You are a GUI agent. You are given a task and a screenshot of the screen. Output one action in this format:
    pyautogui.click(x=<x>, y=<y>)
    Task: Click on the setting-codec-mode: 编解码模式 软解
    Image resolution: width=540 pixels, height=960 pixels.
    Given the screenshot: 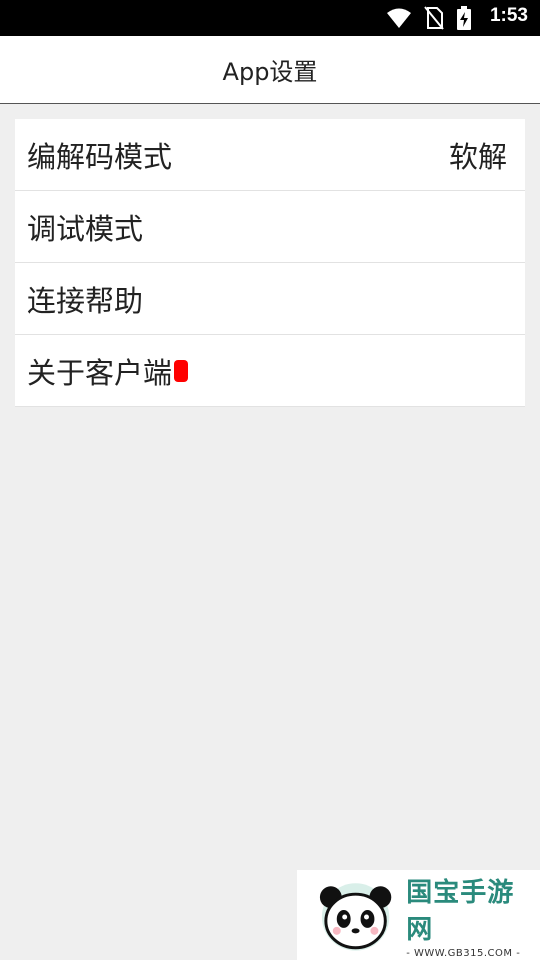 What is the action you would take?
    pyautogui.click(x=270, y=155)
    